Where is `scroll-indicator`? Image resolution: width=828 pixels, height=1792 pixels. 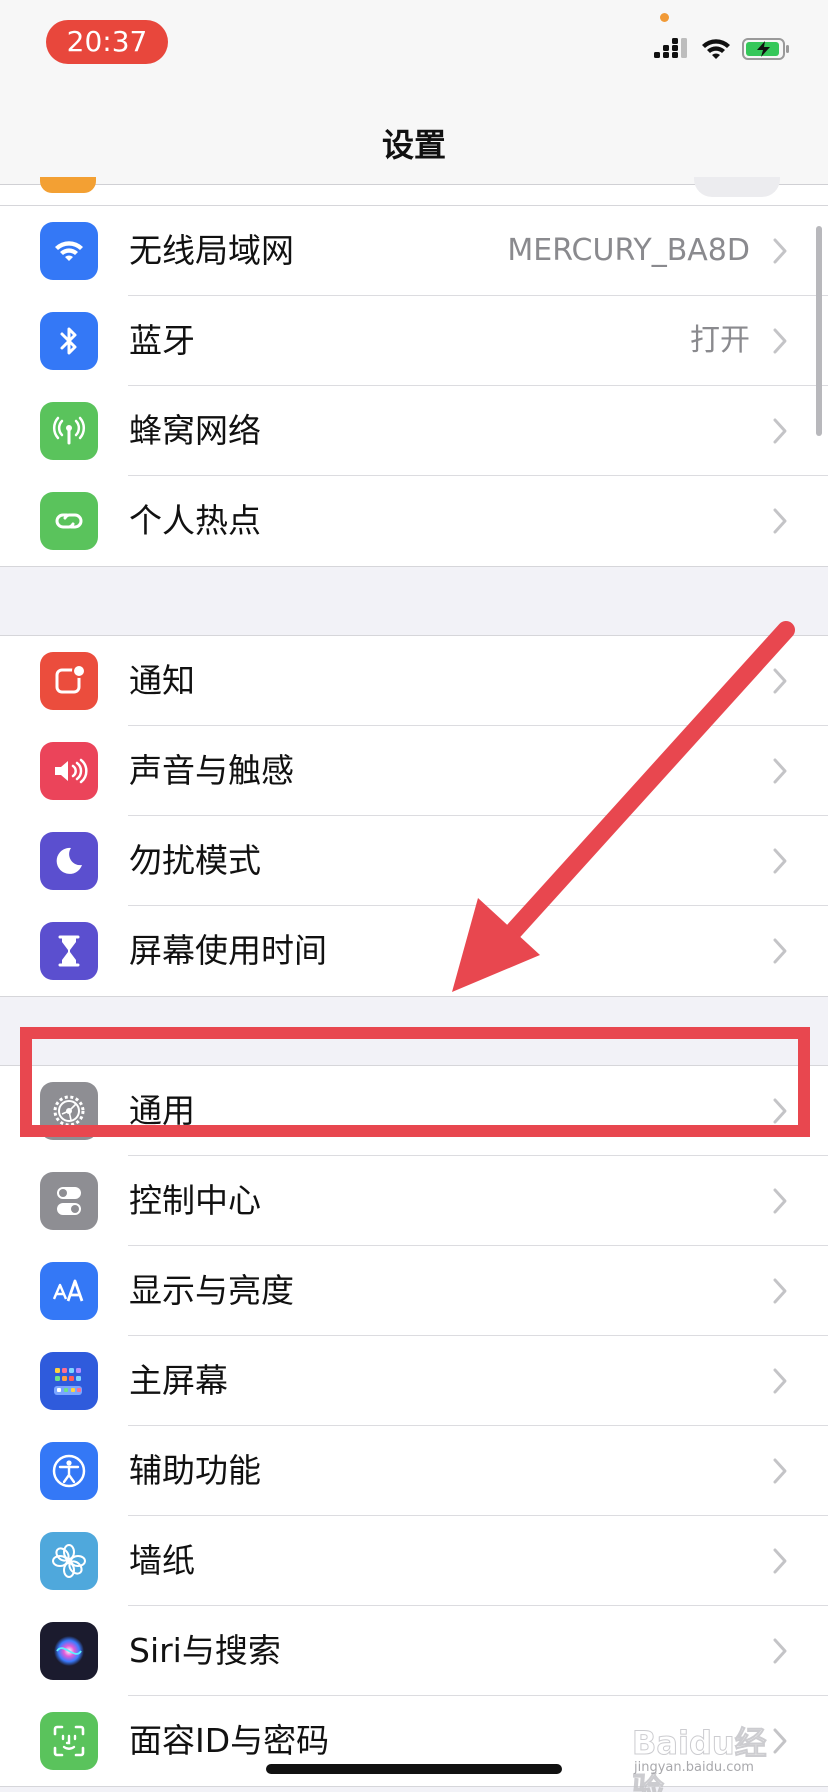
scroll-indicator is located at coordinates (819, 331).